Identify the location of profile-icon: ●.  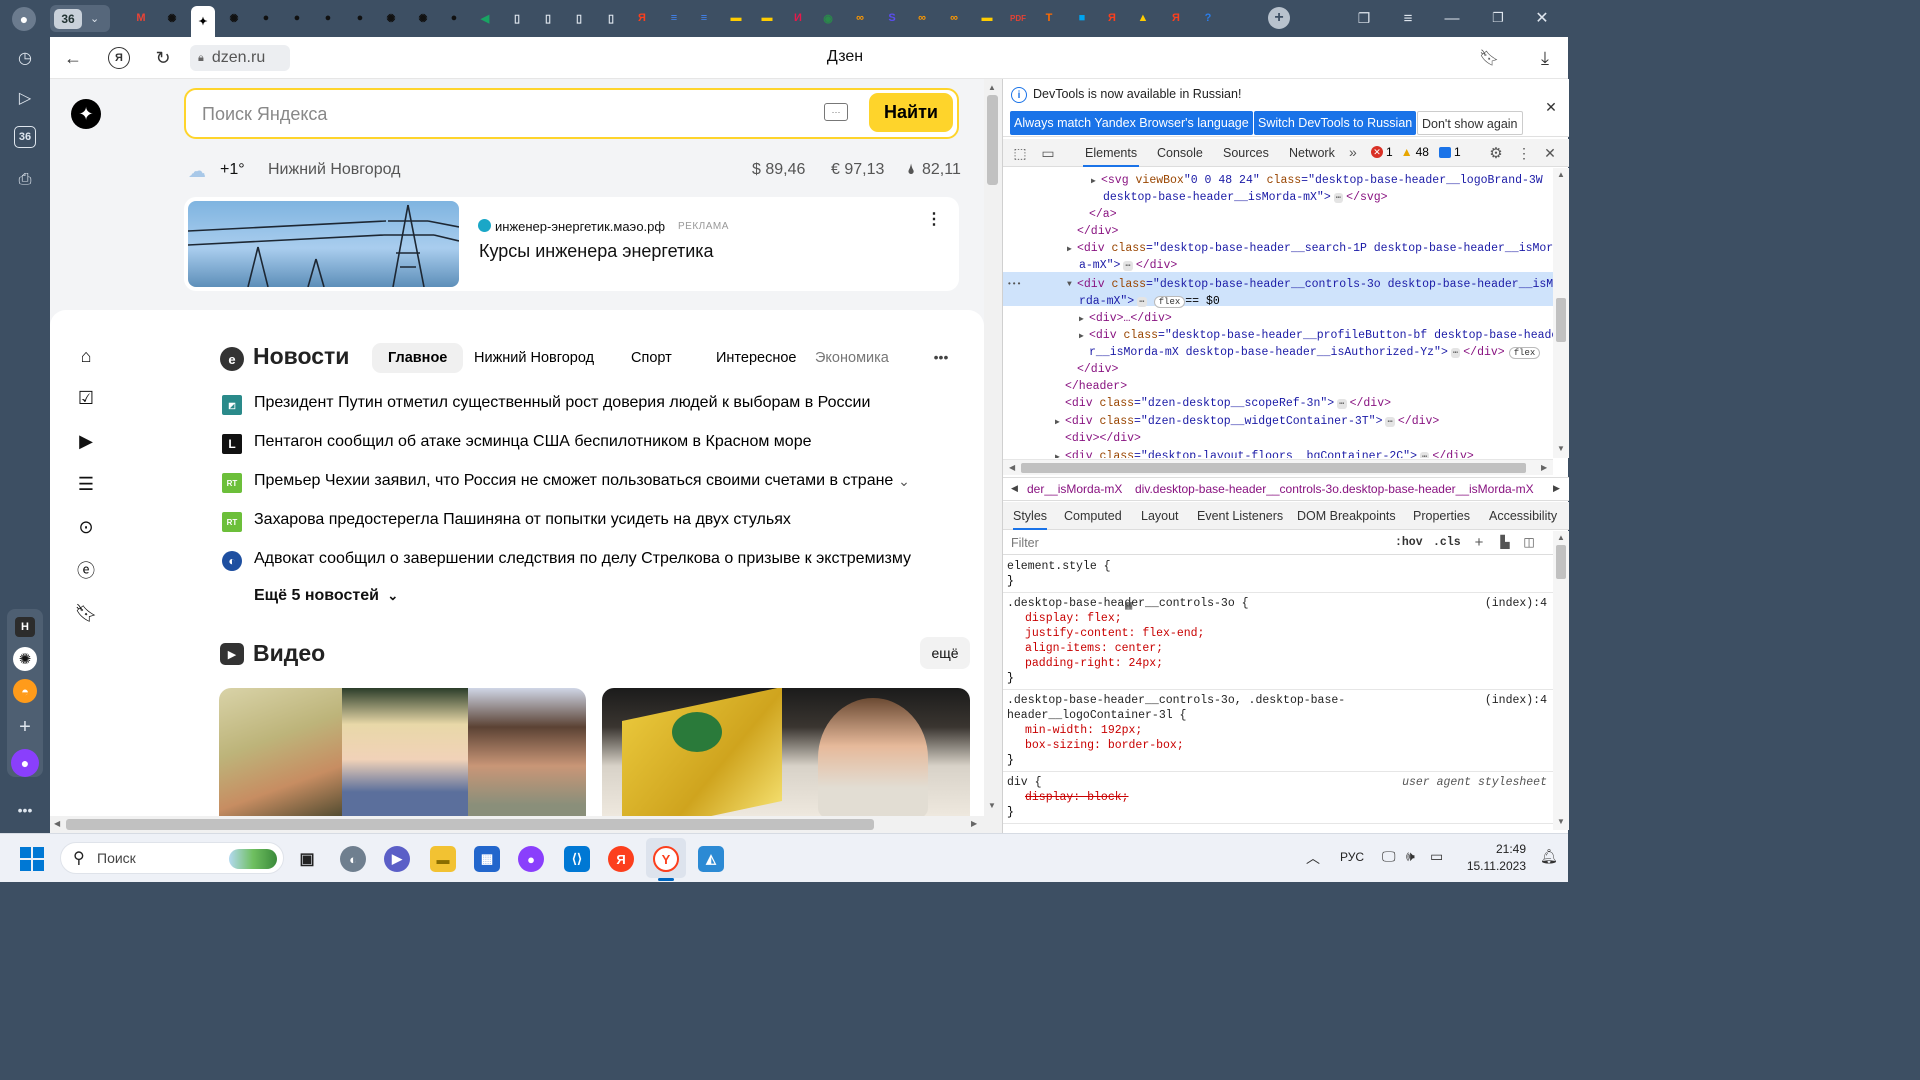
(24, 19).